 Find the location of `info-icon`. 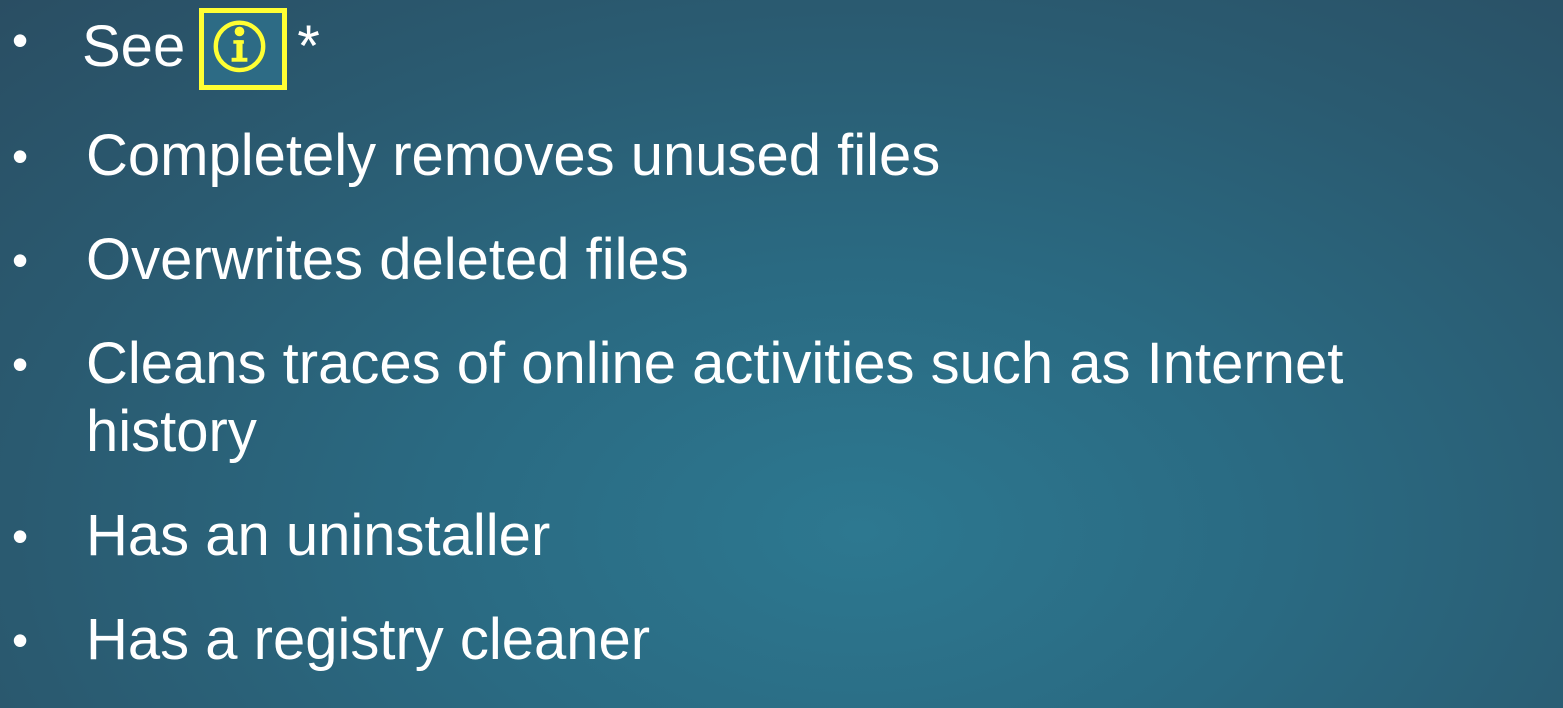

info-icon is located at coordinates (243, 49).